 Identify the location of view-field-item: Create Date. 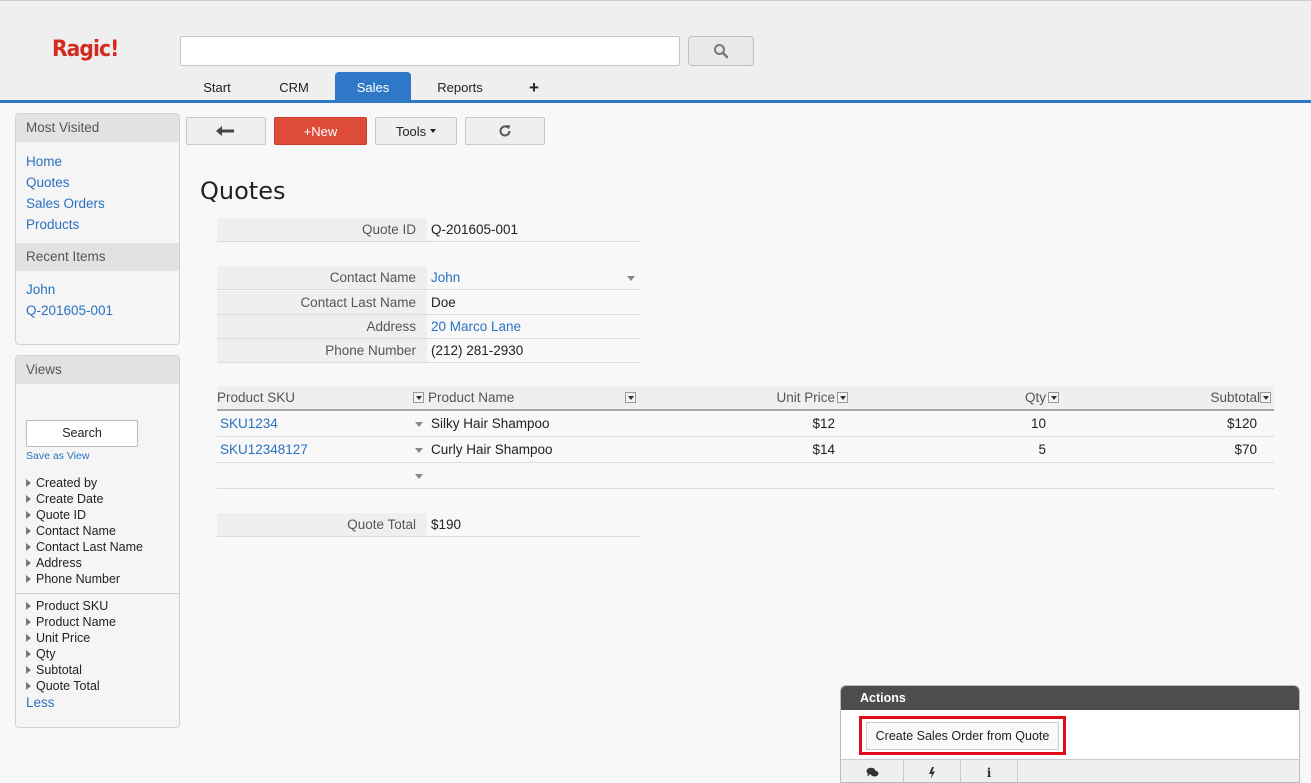
(97, 499).